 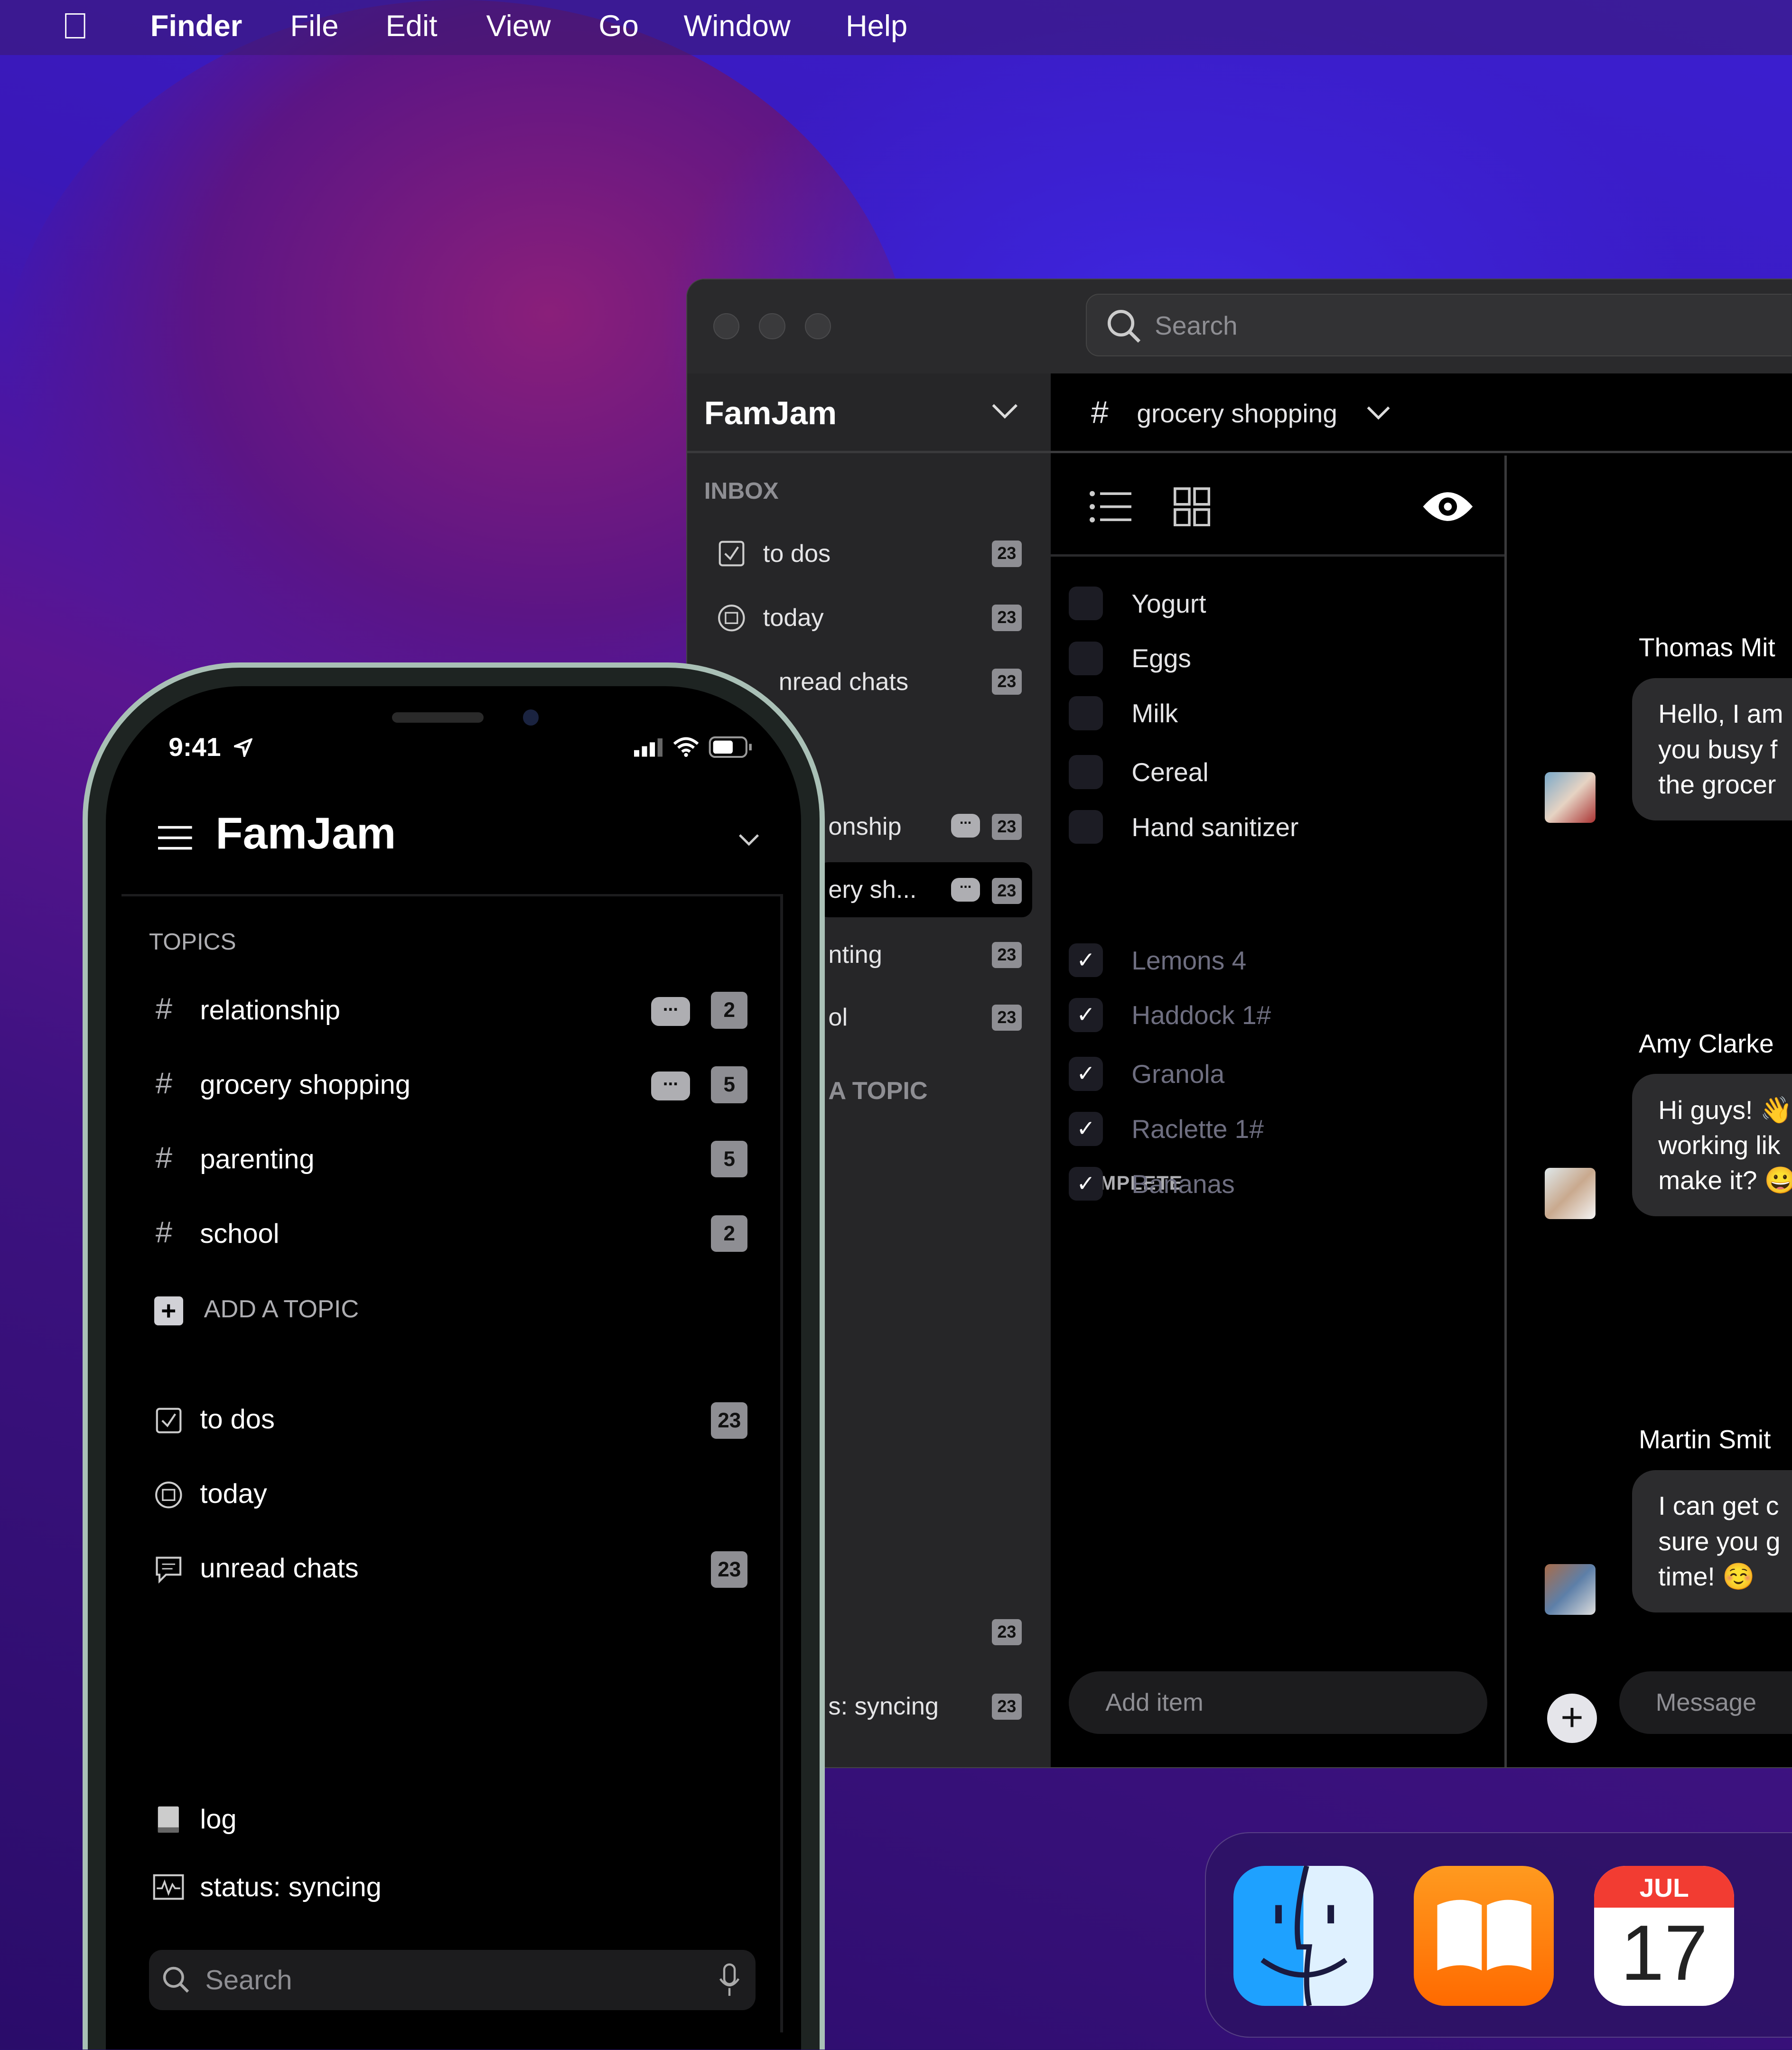 I want to click on menu-file: File, so click(x=314, y=26).